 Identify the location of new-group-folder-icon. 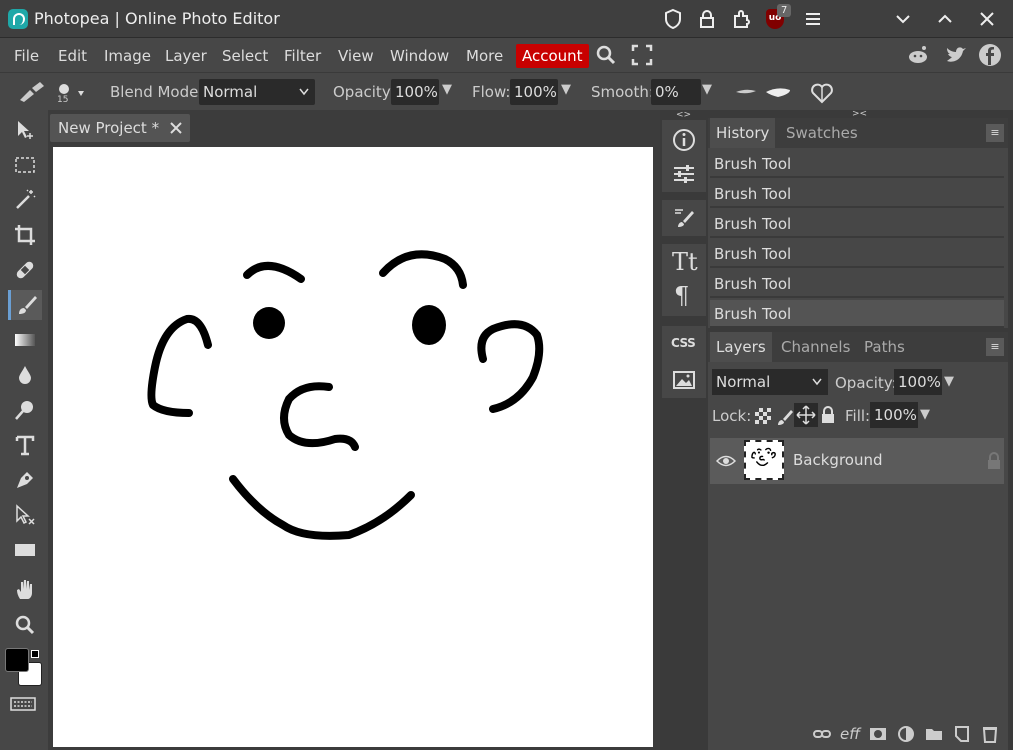
(934, 734).